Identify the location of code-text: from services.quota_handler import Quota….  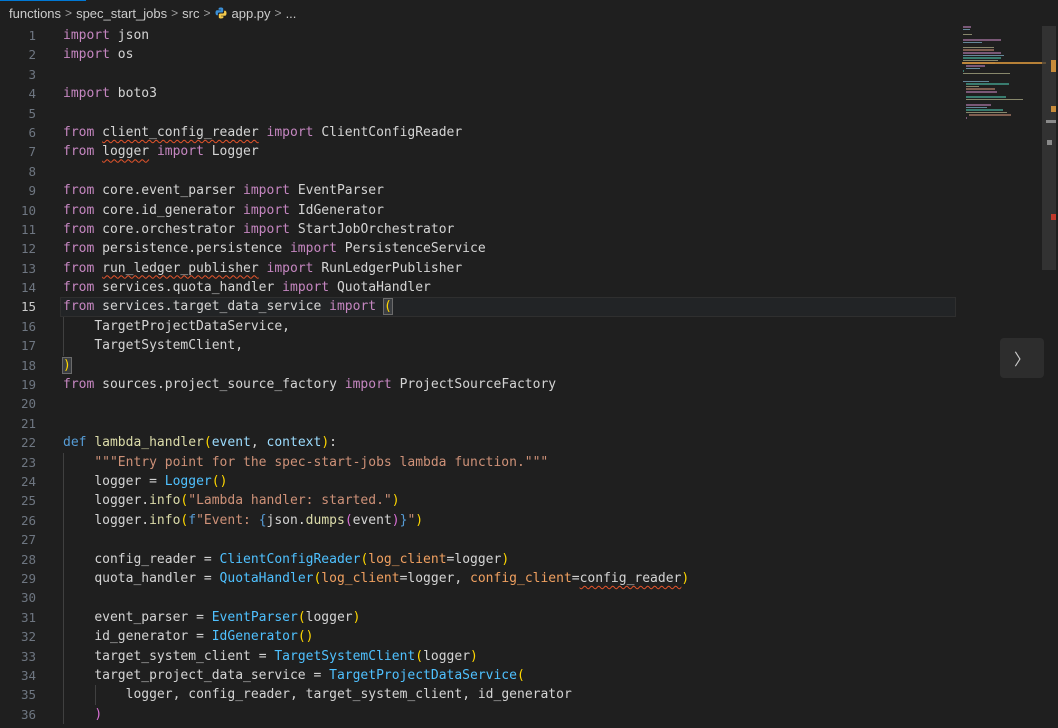
(247, 288).